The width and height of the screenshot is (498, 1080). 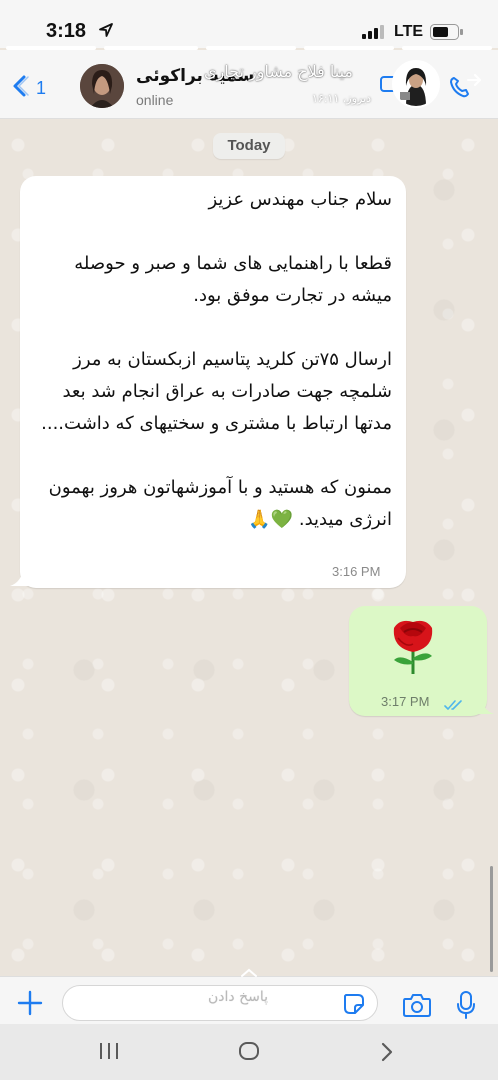 What do you see at coordinates (354, 1006) in the screenshot?
I see `sticker-icon` at bounding box center [354, 1006].